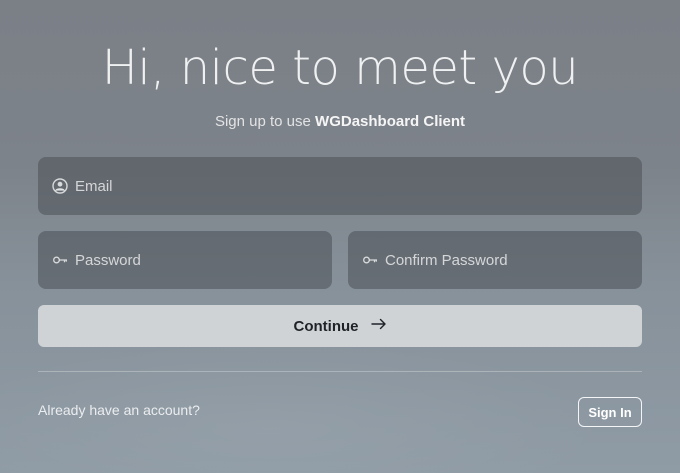 Image resolution: width=680 pixels, height=473 pixels. I want to click on email-placeholder: Email, so click(94, 186).